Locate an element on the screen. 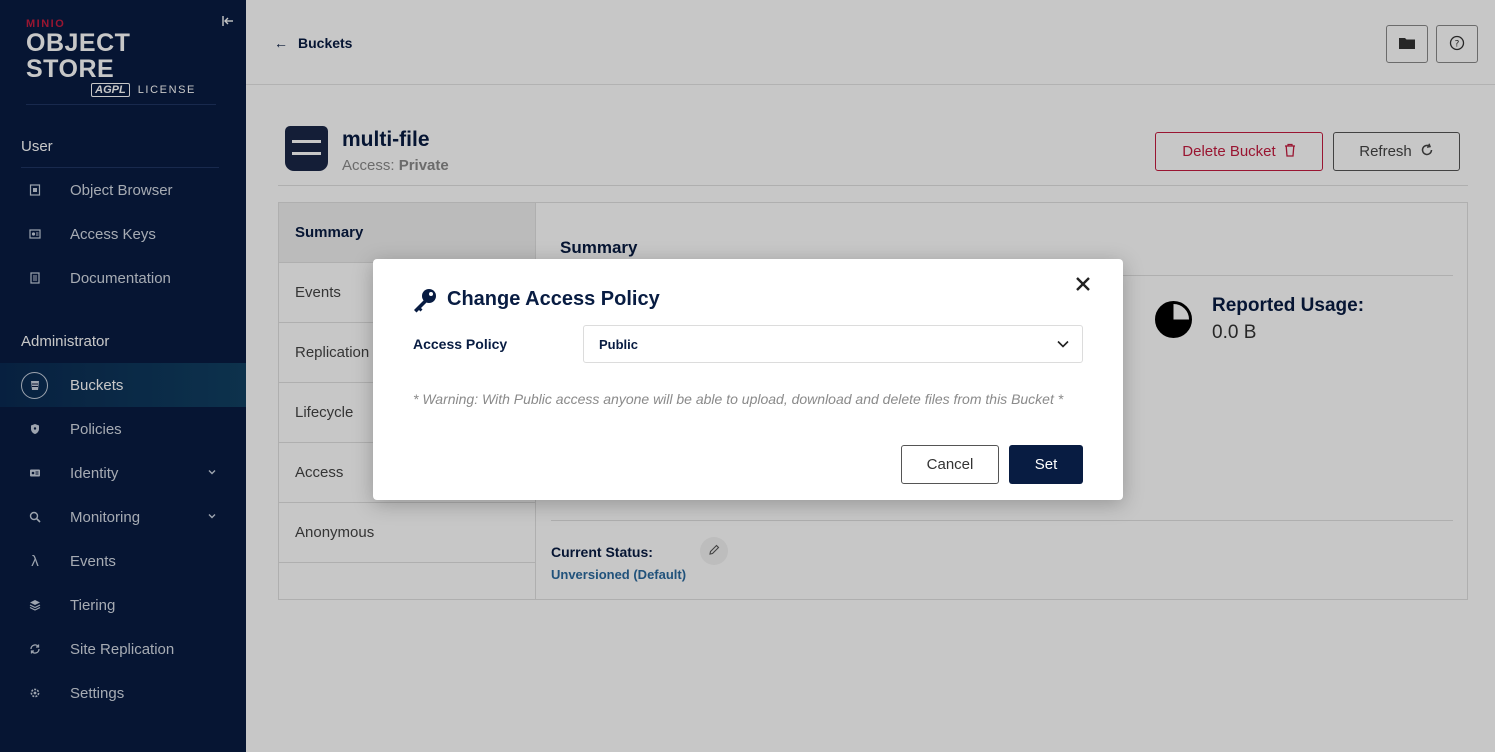 This screenshot has width=1495, height=752. dialog-title: Change Access Policy is located at coordinates (553, 299).